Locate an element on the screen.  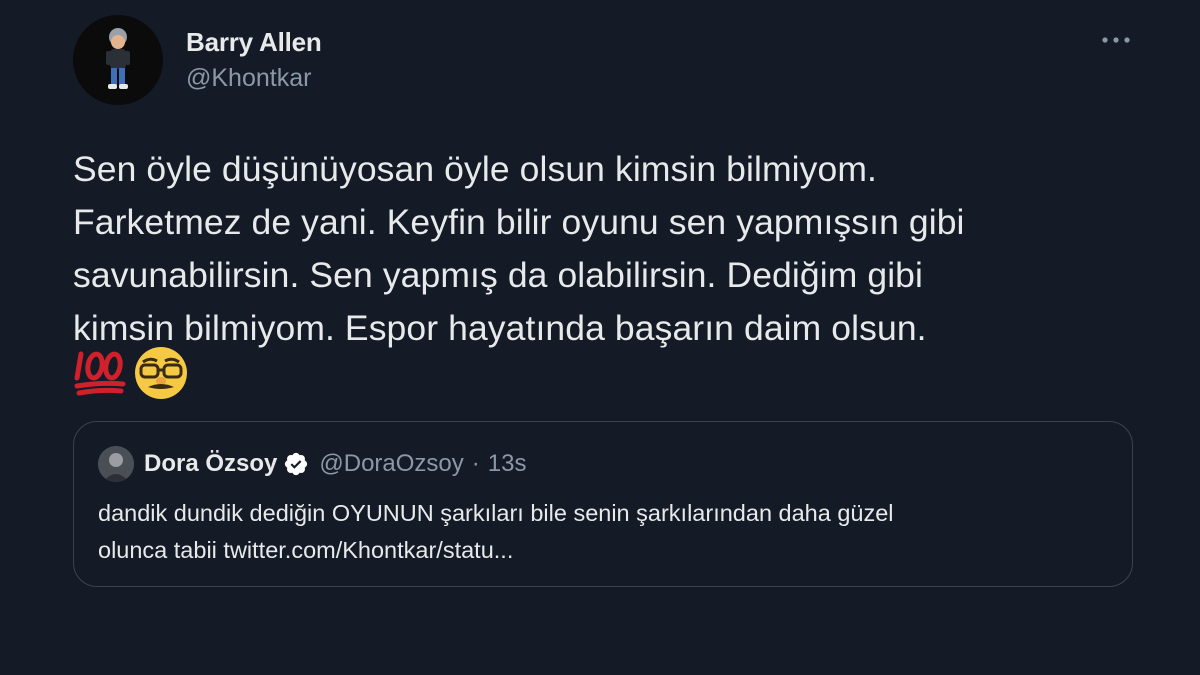
quoted-author-avatar is located at coordinates (116, 464).